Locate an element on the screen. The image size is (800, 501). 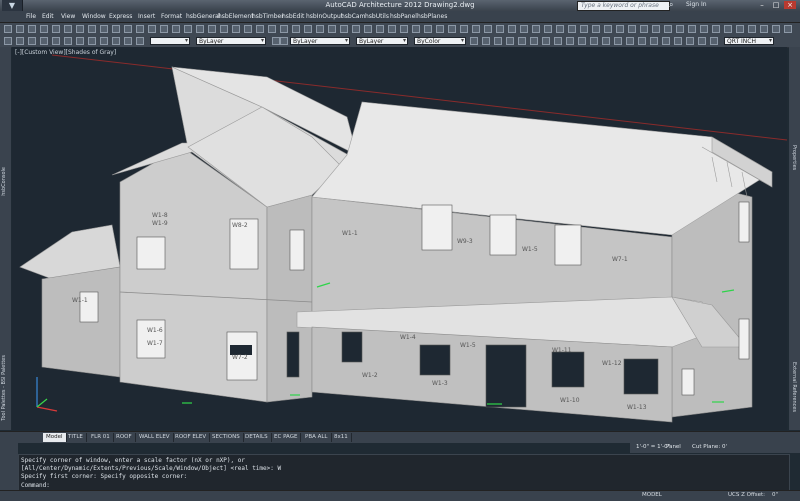
menu-hsbgeneral: hsbGeneral is located at coordinates (203, 16).